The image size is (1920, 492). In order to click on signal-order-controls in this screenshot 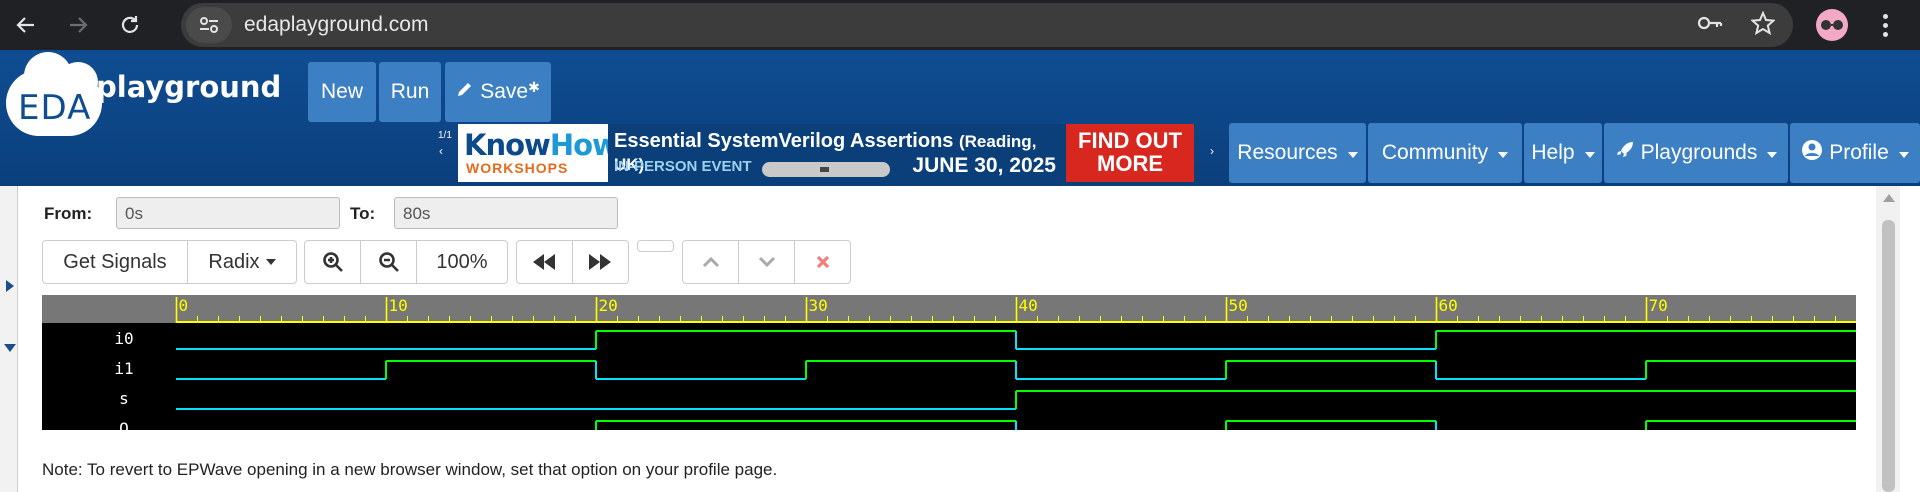, I will do `click(766, 262)`.